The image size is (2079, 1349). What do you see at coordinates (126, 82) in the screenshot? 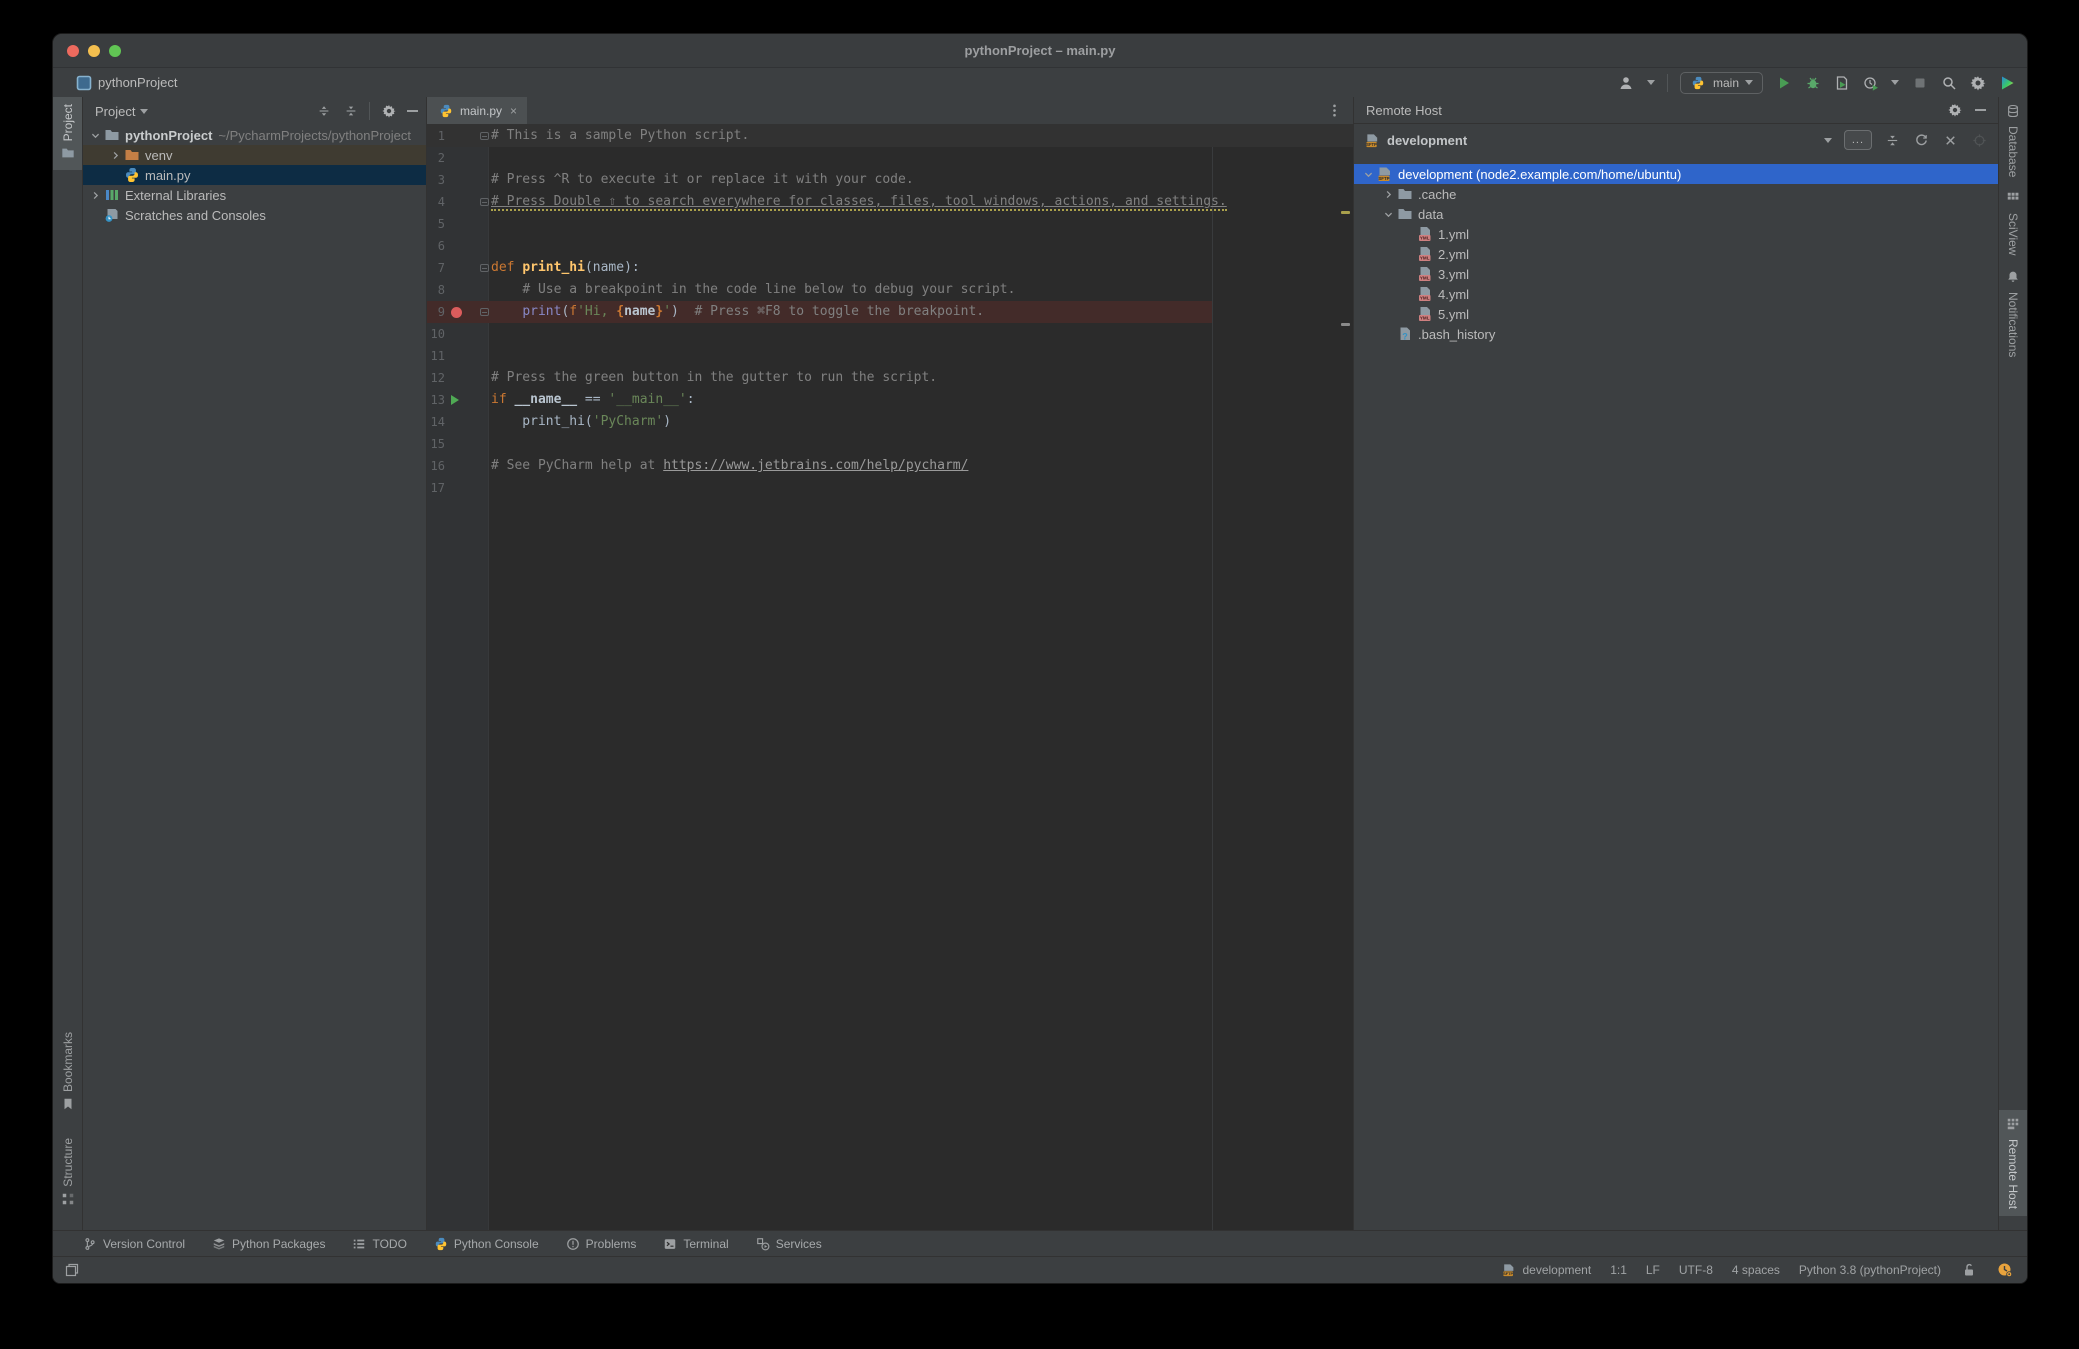
I see `project-breadcrumb: pythonProject` at bounding box center [126, 82].